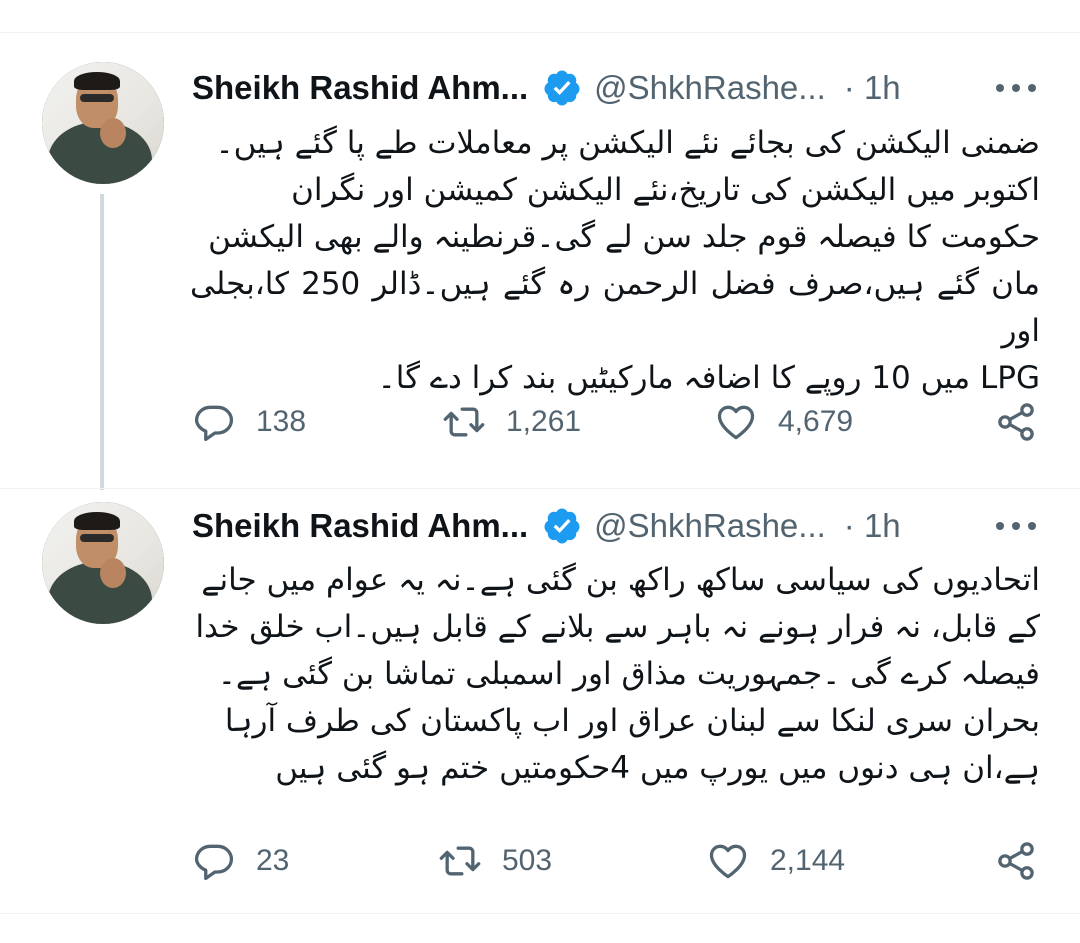 The width and height of the screenshot is (1080, 943). I want to click on like-count: 4,679, so click(816, 421).